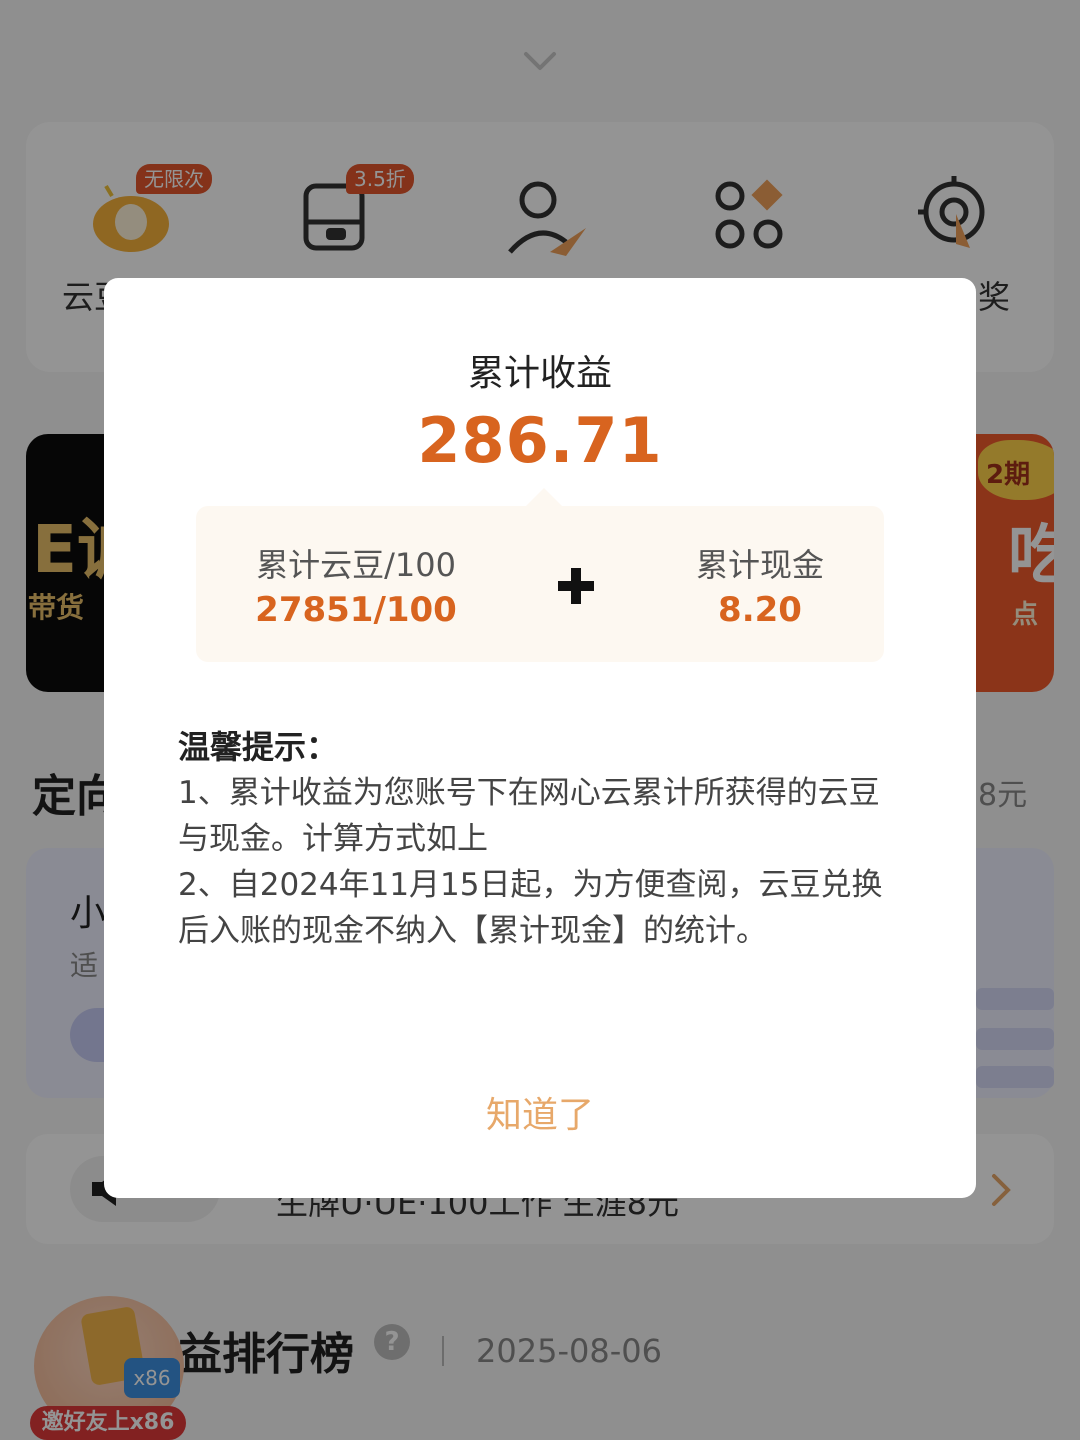 This screenshot has height=1440, width=1080. Describe the element at coordinates (539, 373) in the screenshot. I see `dialog-title: 累计收益` at that location.